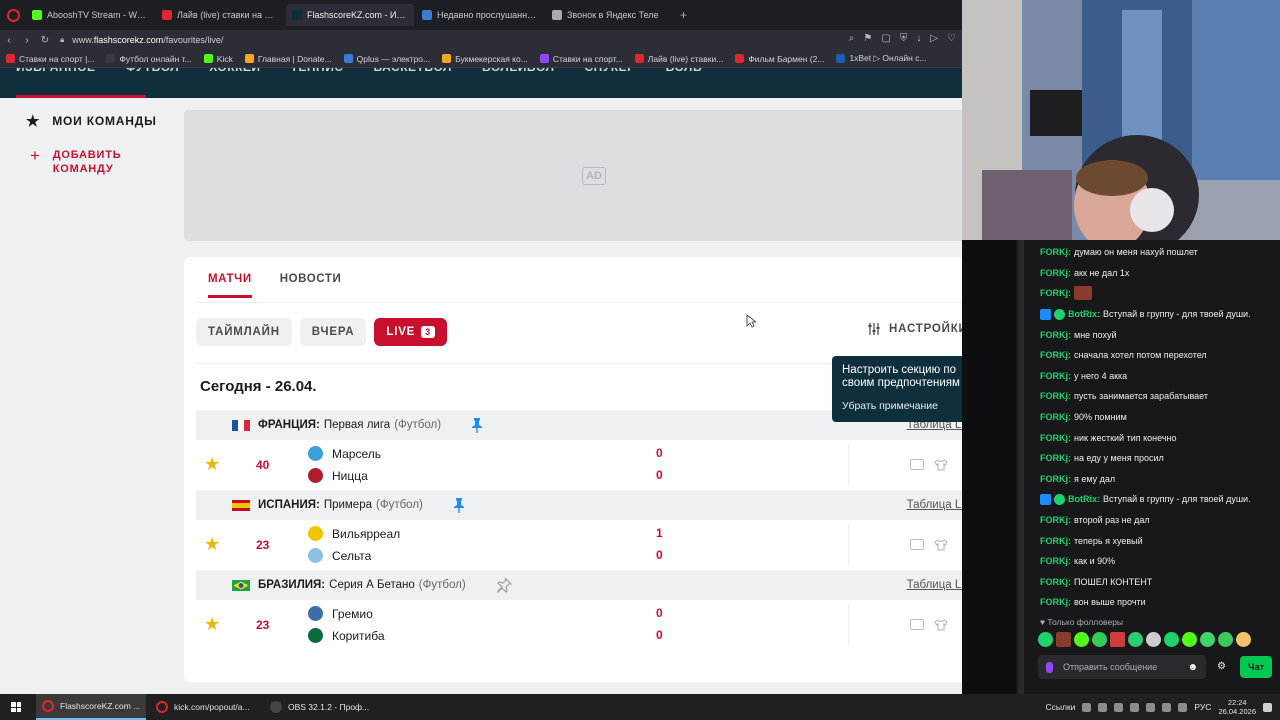 Image resolution: width=1280 pixels, height=720 pixels. What do you see at coordinates (153, 71) in the screenshot?
I see `sport-nav-item: ФУТБОЛ` at bounding box center [153, 71].